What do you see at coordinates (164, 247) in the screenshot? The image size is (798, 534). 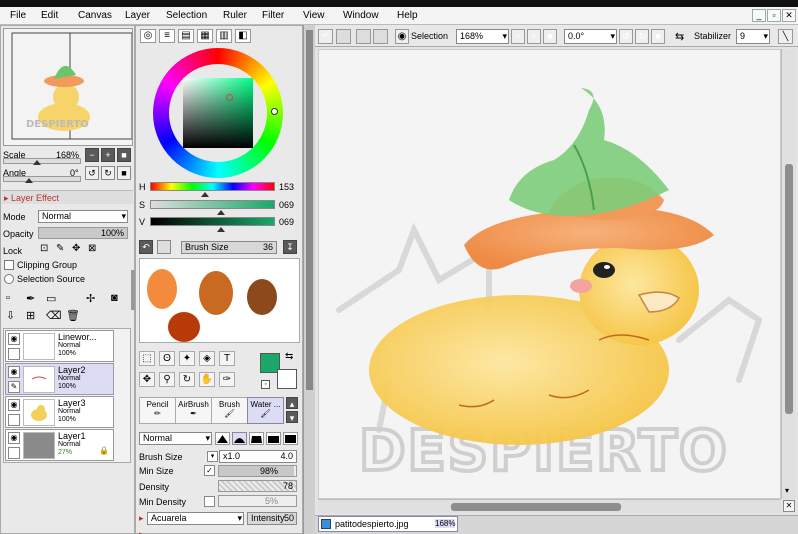 I see `scratchpad-blank-button` at bounding box center [164, 247].